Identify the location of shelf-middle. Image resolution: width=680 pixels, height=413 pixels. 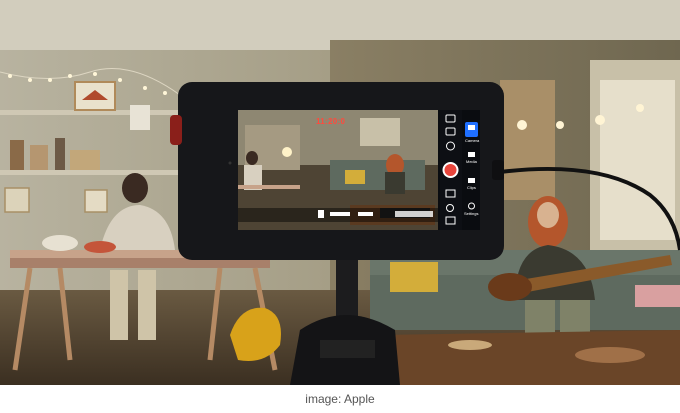
(92, 172).